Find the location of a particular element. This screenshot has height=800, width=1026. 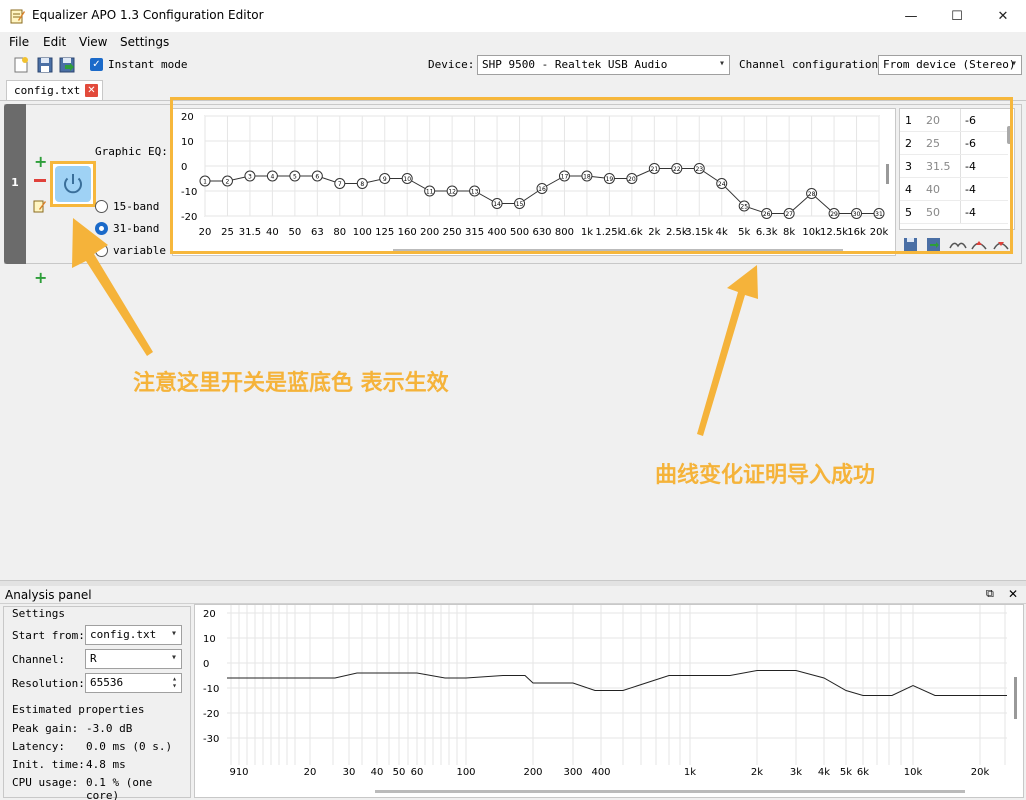

curve-annotation: 曲线变化证明导入成功 is located at coordinates (765, 475).